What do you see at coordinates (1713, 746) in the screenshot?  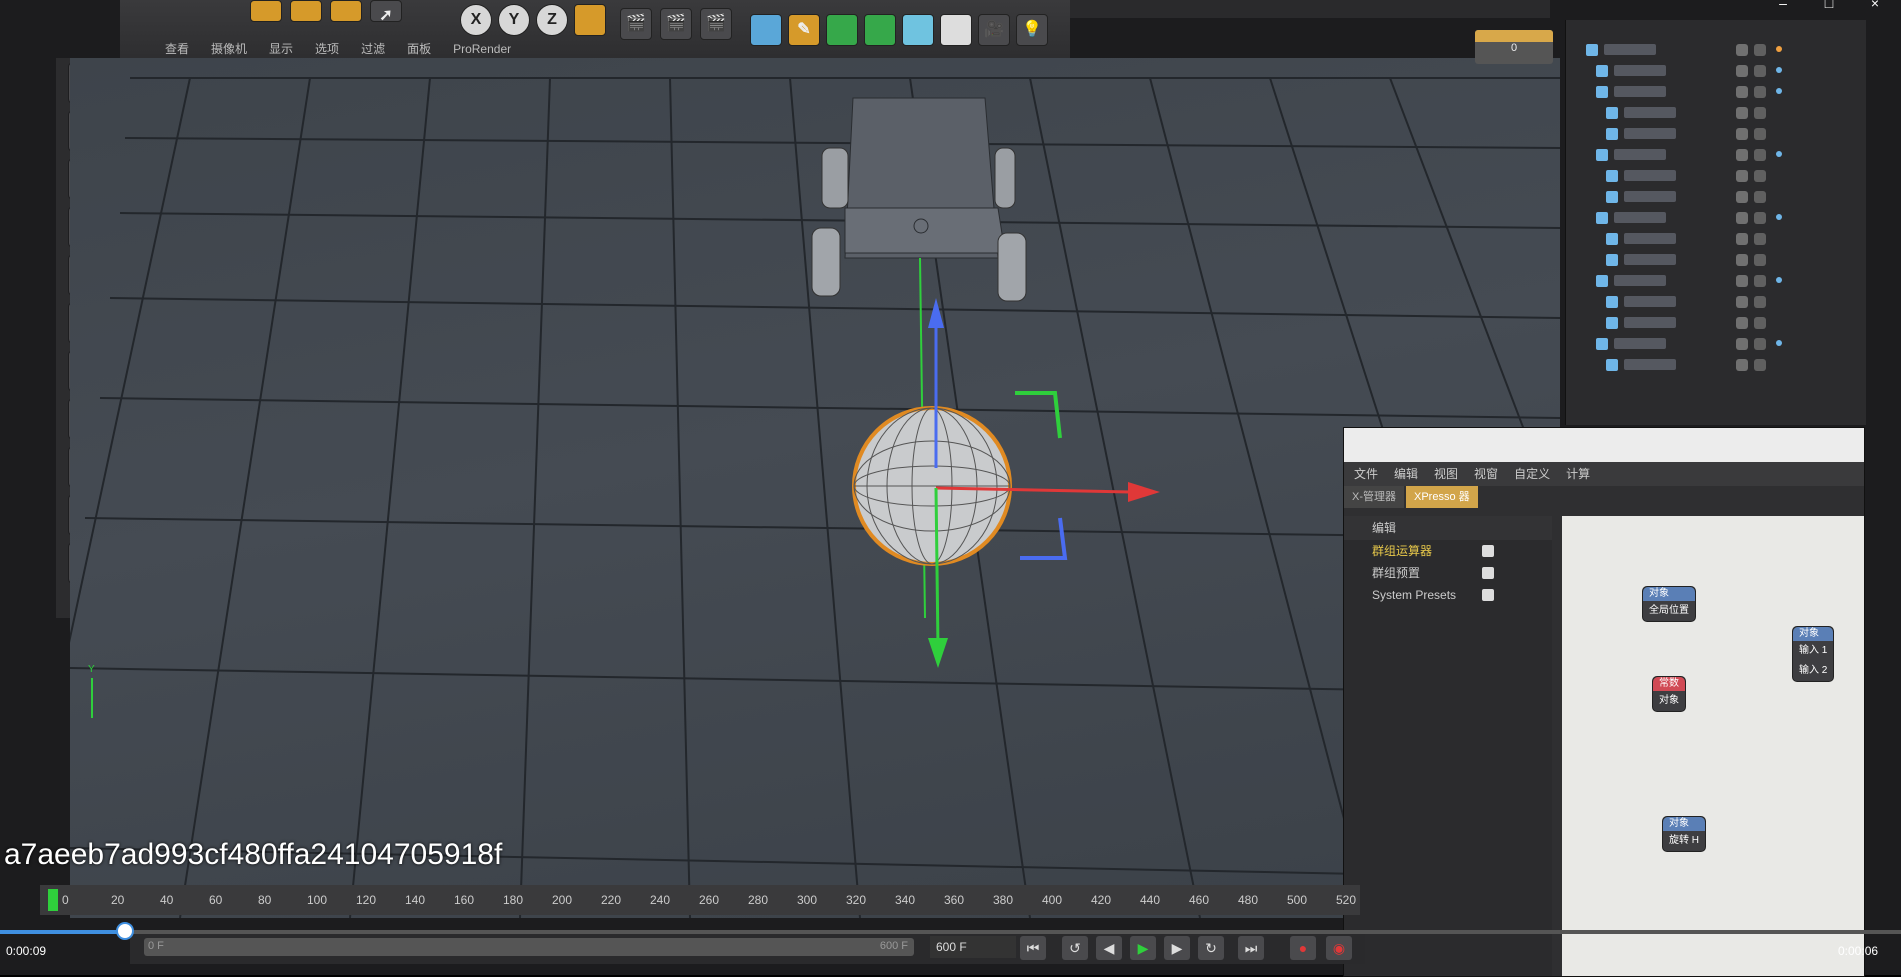 I see `xpresso-node-canvas: 对象 全局位置 对象 输入 1 输入 2 常数 对象 对象 旋转 H` at bounding box center [1713, 746].